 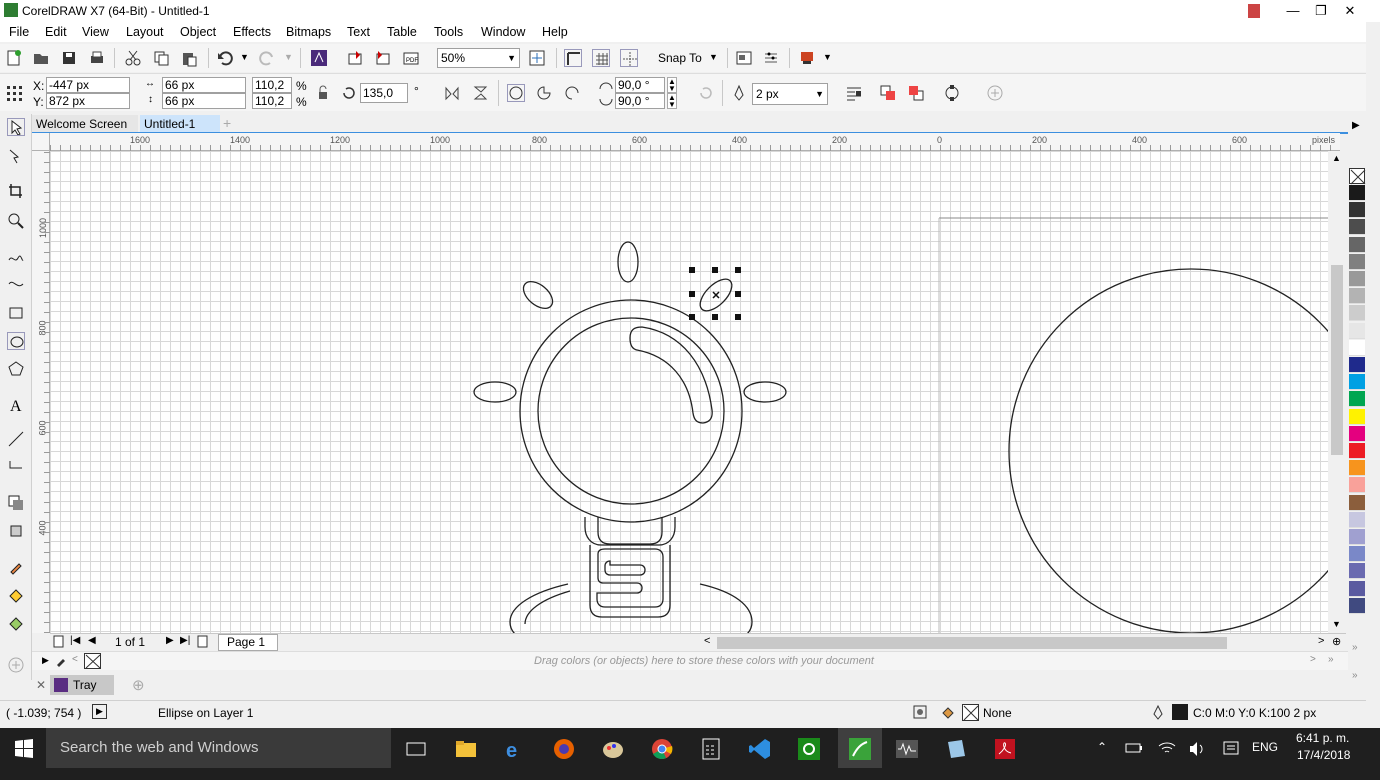 I want to click on status-expand-icon: ▶, so click(x=99, y=711).